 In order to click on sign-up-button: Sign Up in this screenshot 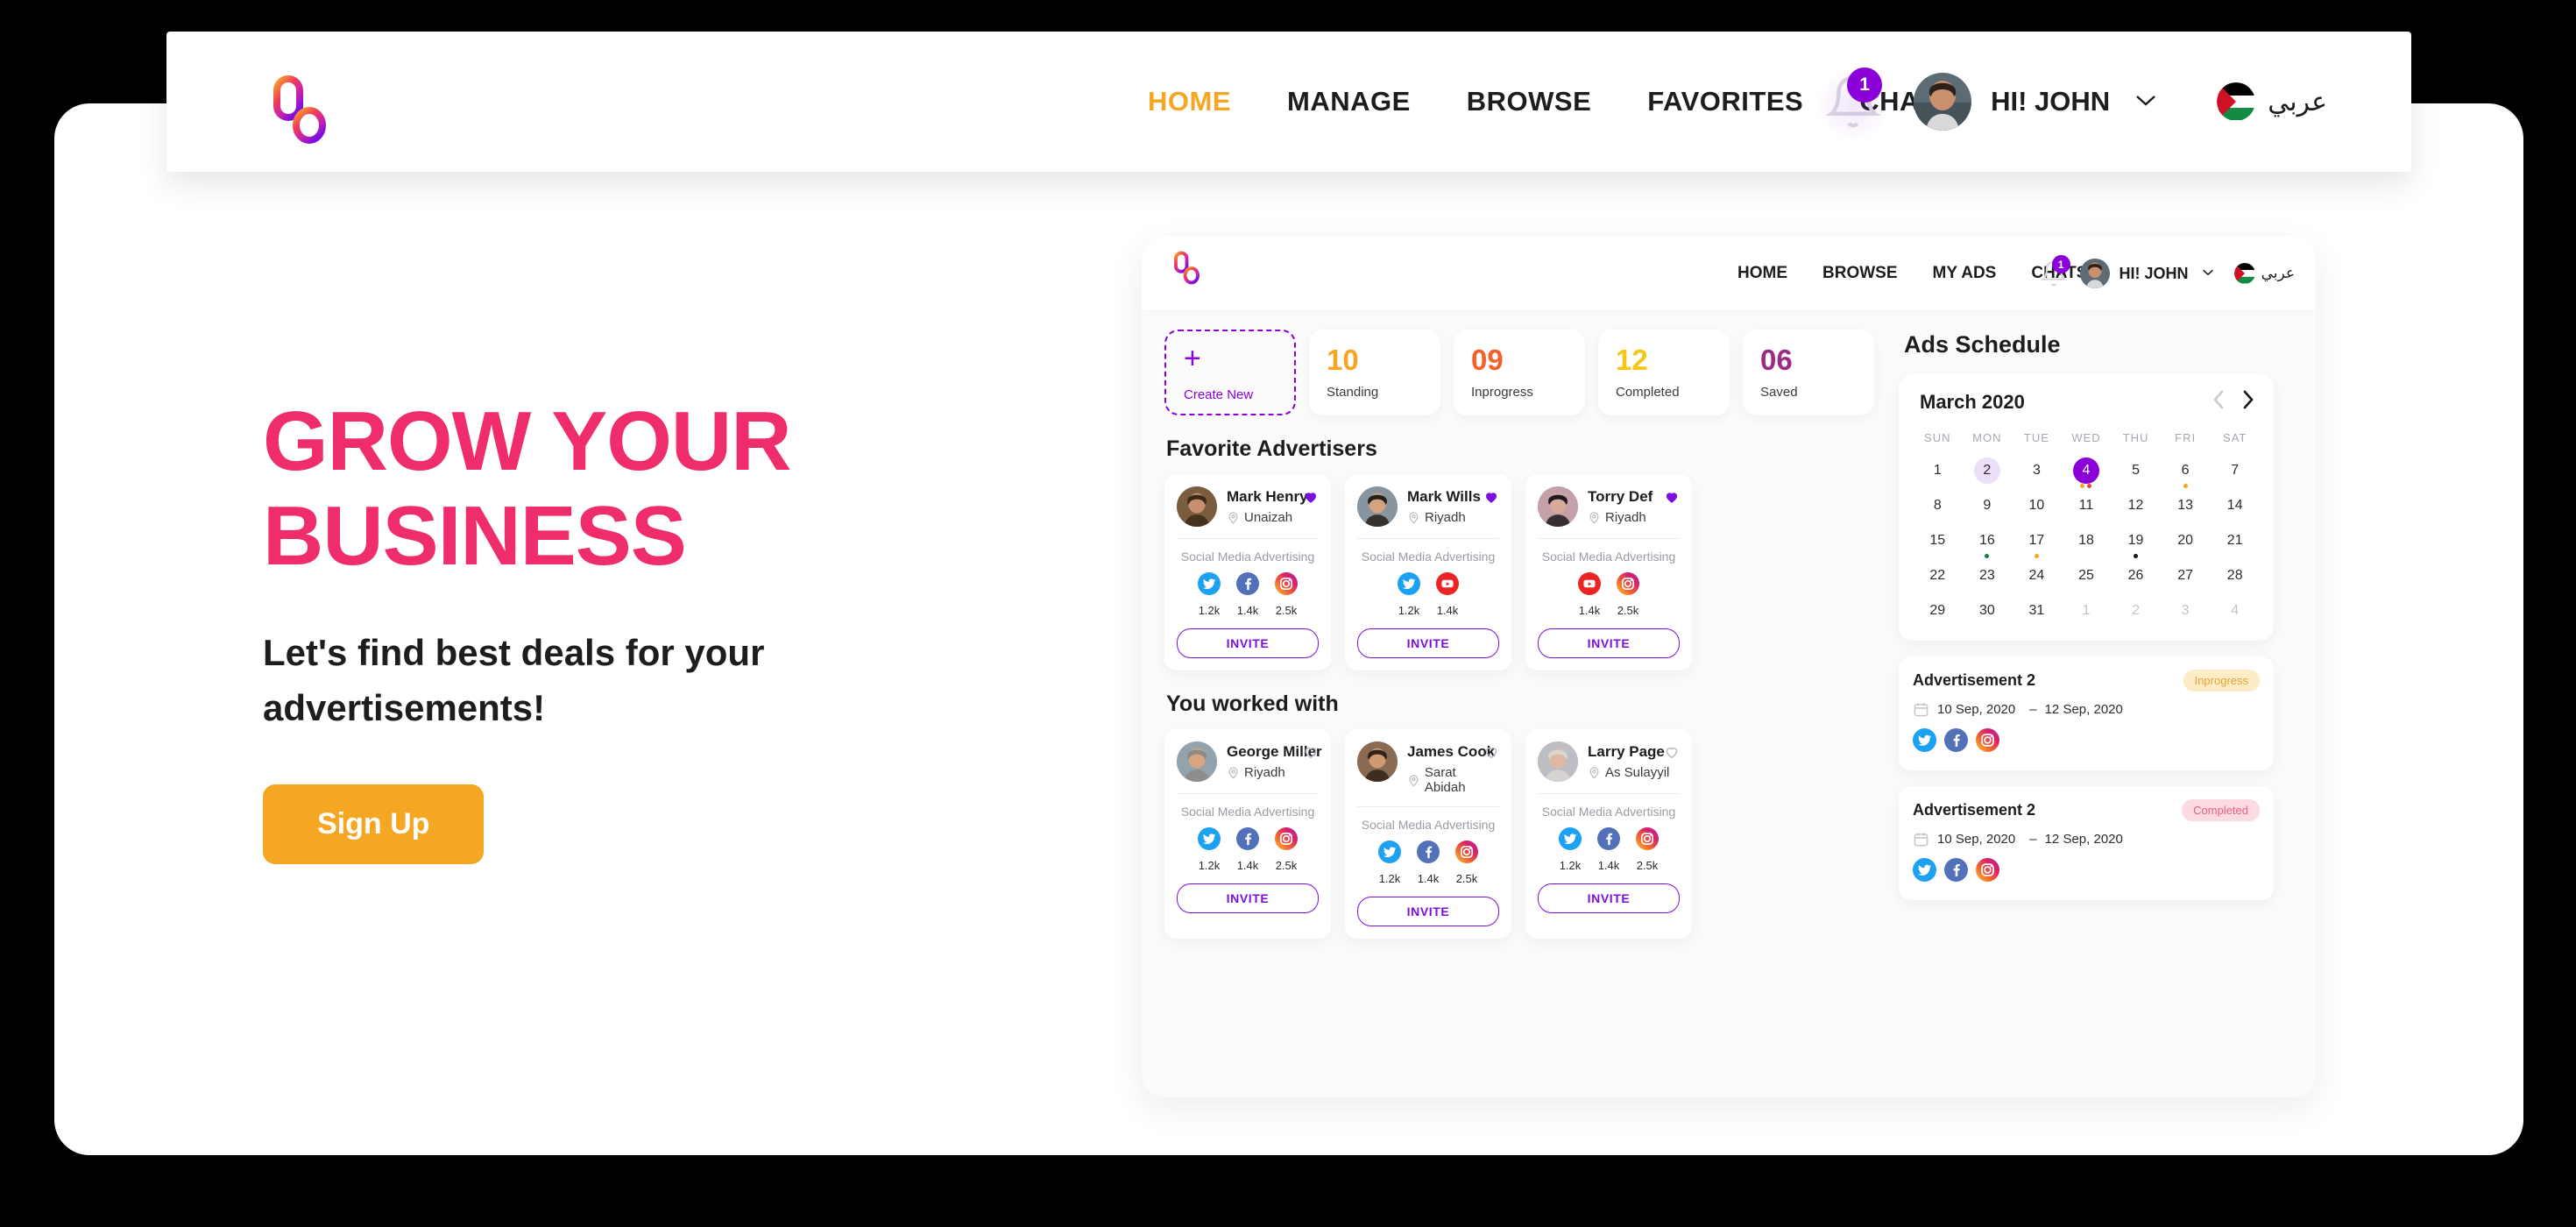, I will do `click(374, 824)`.